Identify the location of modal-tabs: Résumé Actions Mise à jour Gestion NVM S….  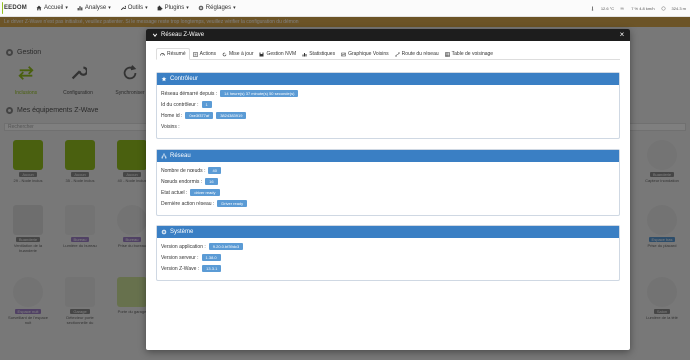
(388, 54).